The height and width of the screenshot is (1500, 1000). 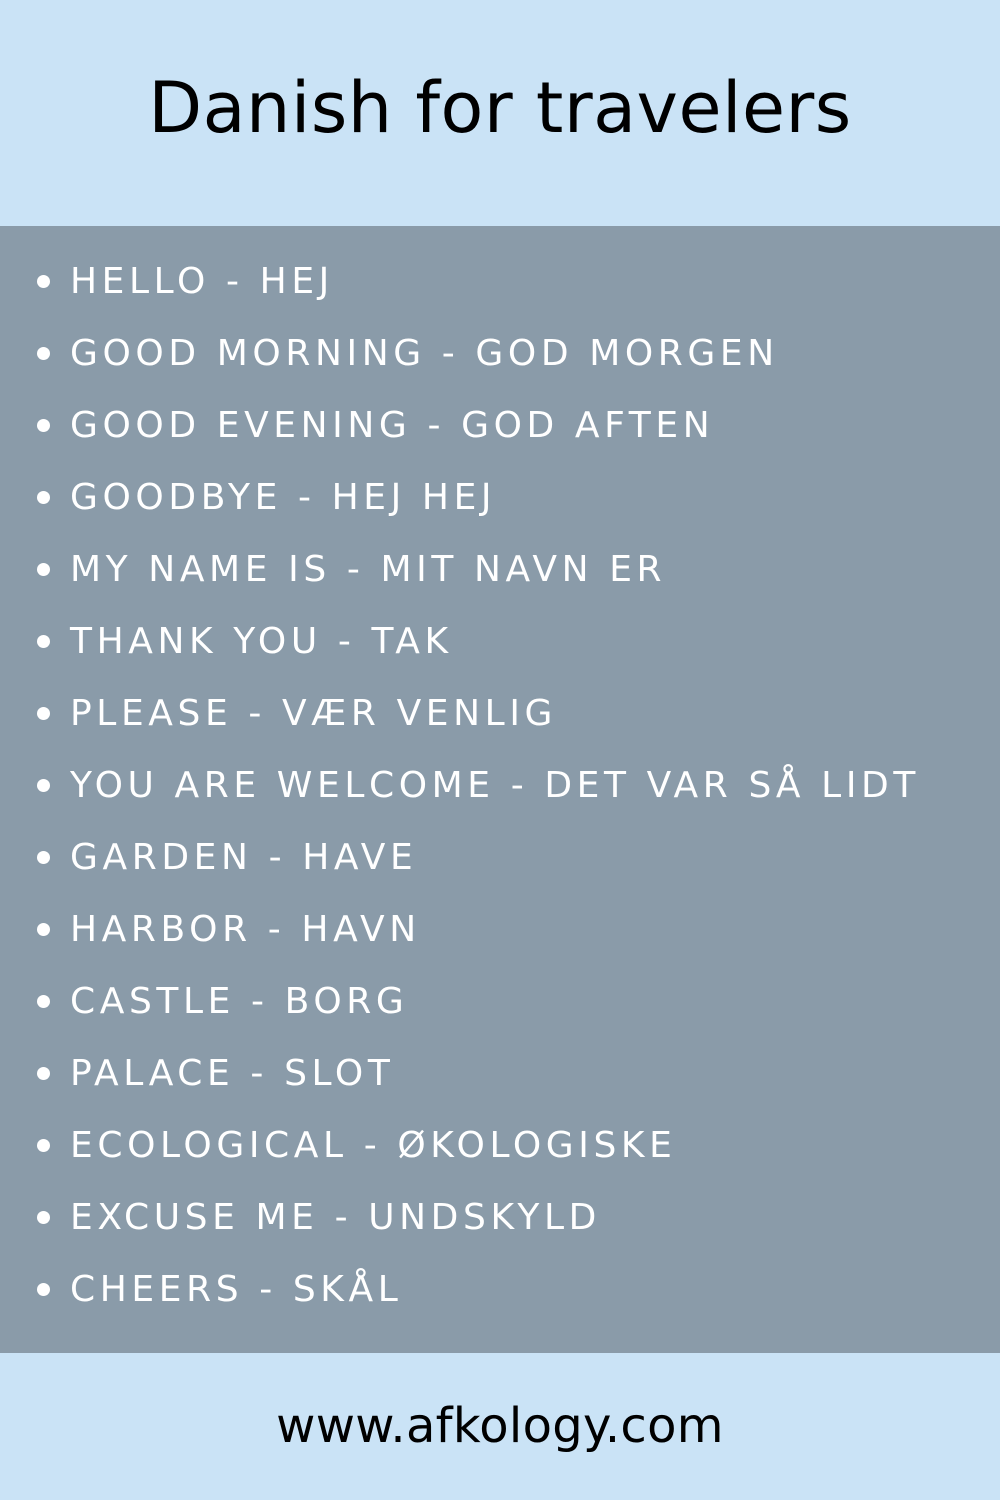 What do you see at coordinates (236, 1289) in the screenshot?
I see `phrase-text: CHEERS - SKÅL` at bounding box center [236, 1289].